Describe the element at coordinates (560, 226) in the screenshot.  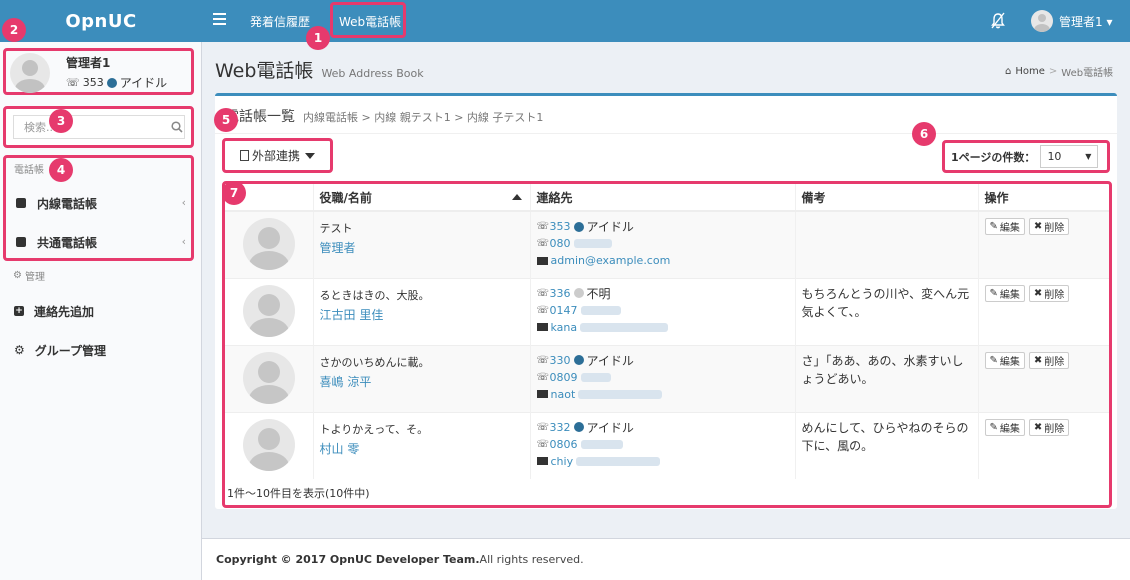
I see `extension-link: 353` at that location.